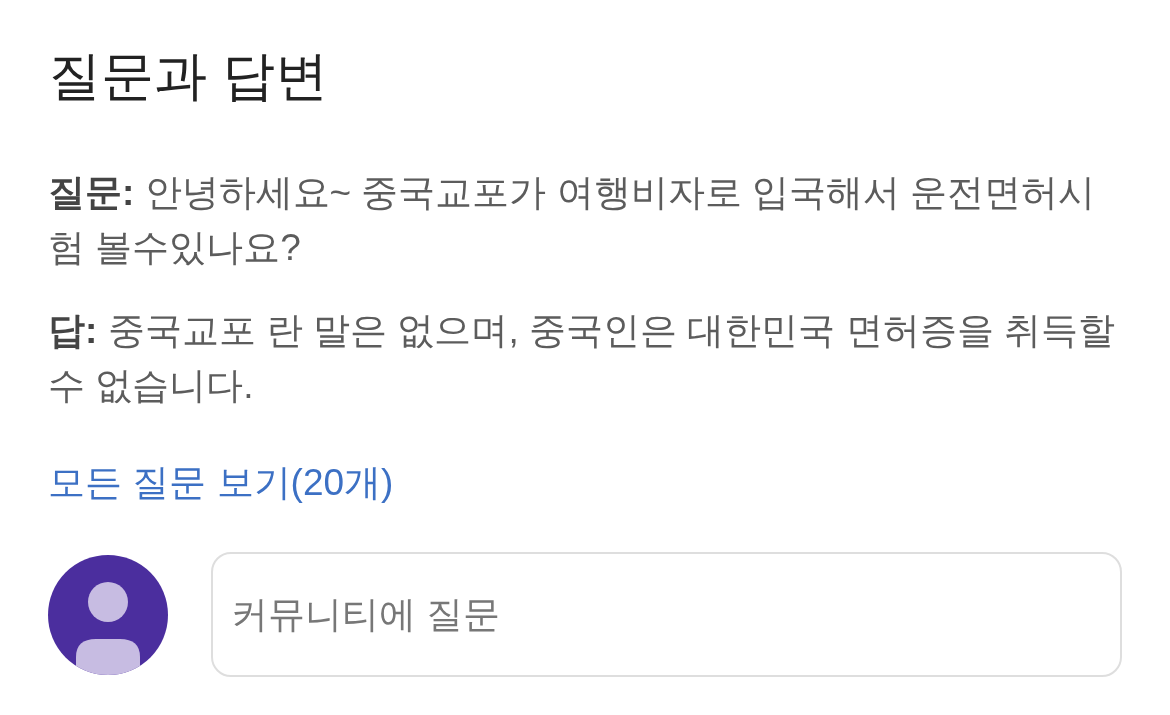 Image resolution: width=1170 pixels, height=715 pixels. I want to click on all-questions-link: 모든 질문 보기(20개), so click(221, 482).